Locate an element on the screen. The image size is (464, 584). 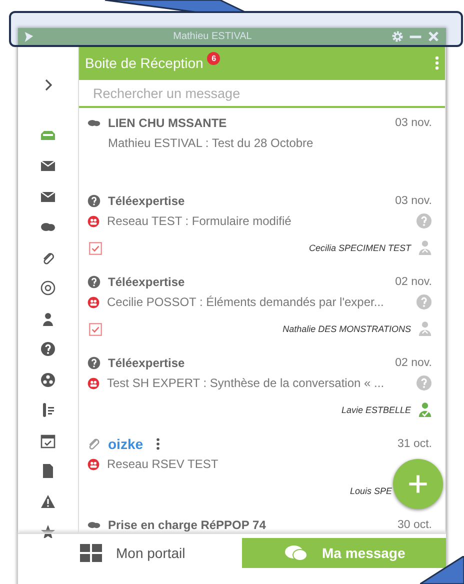
paperclip-icon is located at coordinates (94, 444).